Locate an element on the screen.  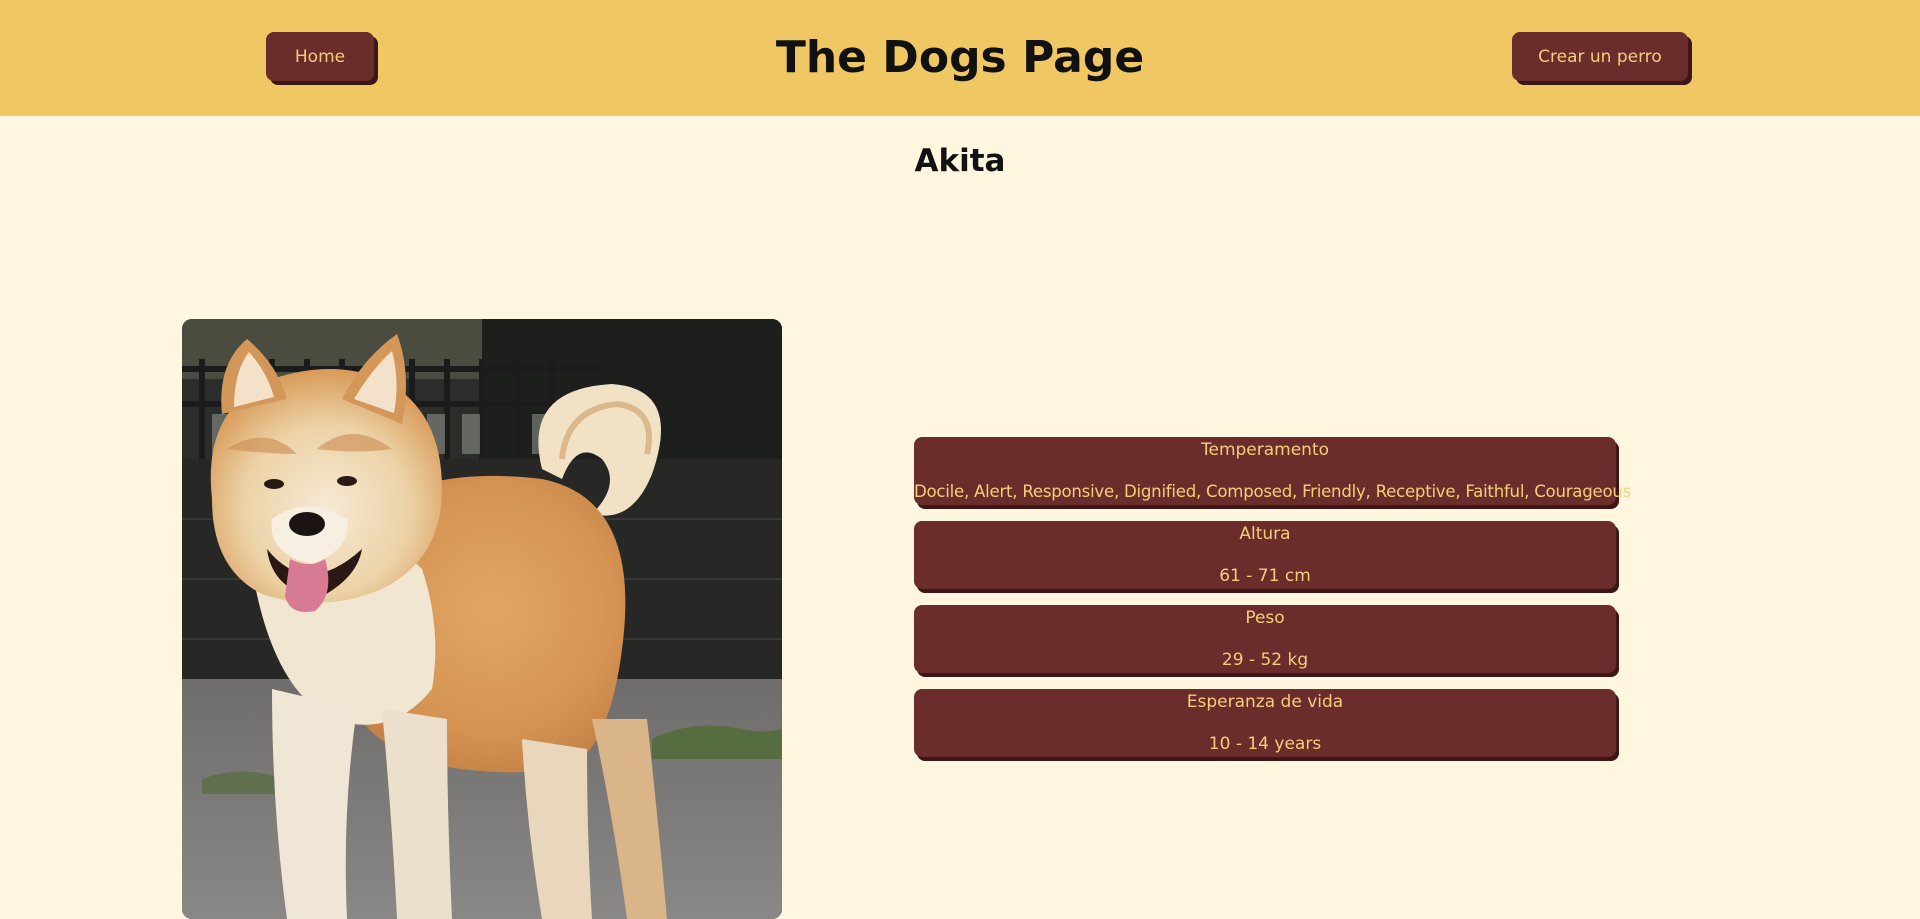
life-expectancy-label: Esperanza de vida is located at coordinates (1265, 702).